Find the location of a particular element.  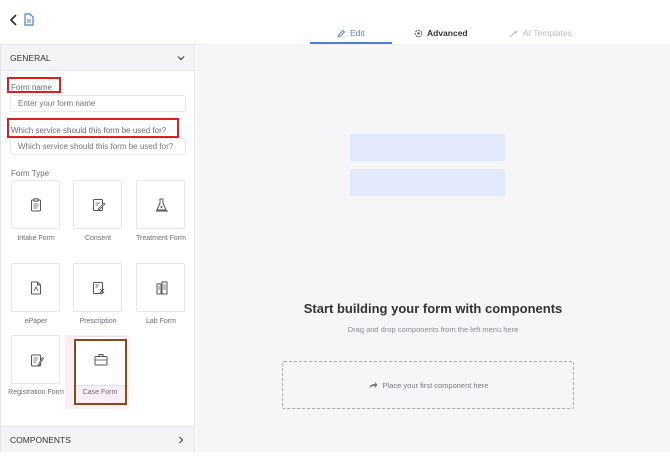

form-type-card-treatment is located at coordinates (160, 204).